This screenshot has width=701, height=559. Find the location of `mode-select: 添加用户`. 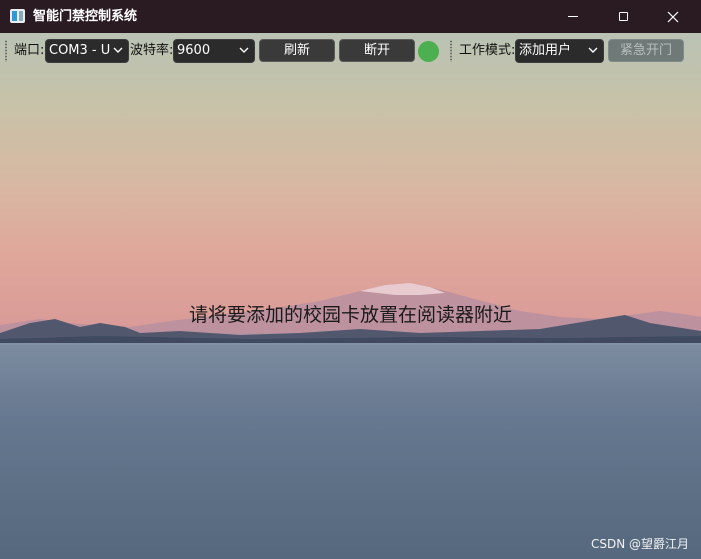

mode-select: 添加用户 is located at coordinates (559, 51).